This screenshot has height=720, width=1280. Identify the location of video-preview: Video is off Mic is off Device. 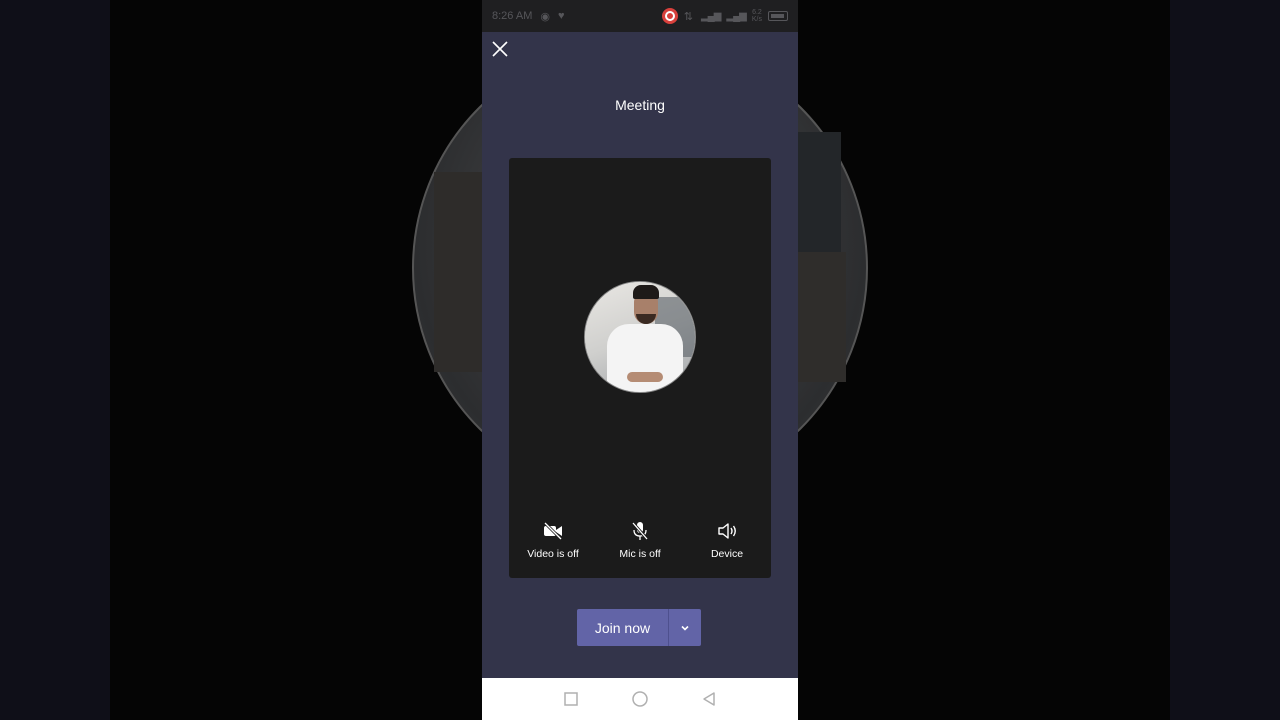
(640, 368).